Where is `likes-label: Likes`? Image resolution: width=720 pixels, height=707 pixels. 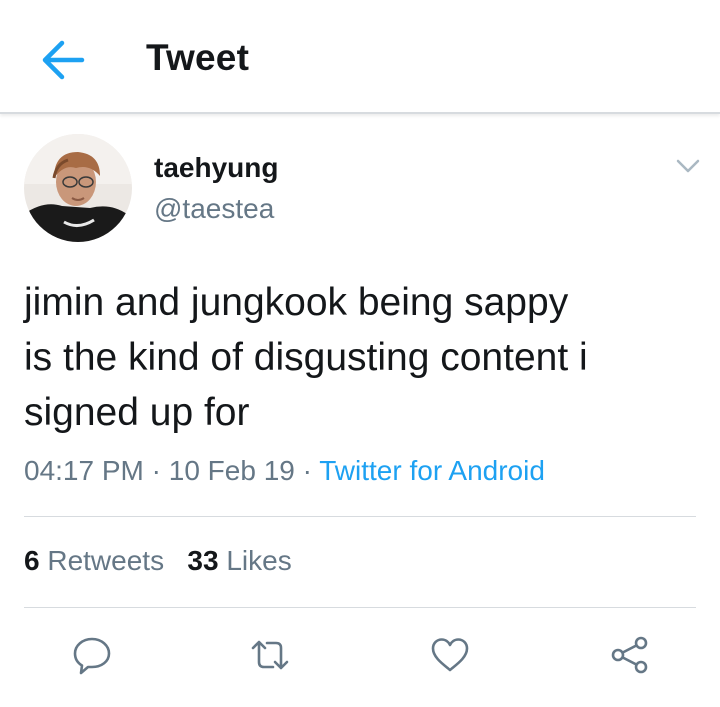
likes-label: Likes is located at coordinates (259, 560).